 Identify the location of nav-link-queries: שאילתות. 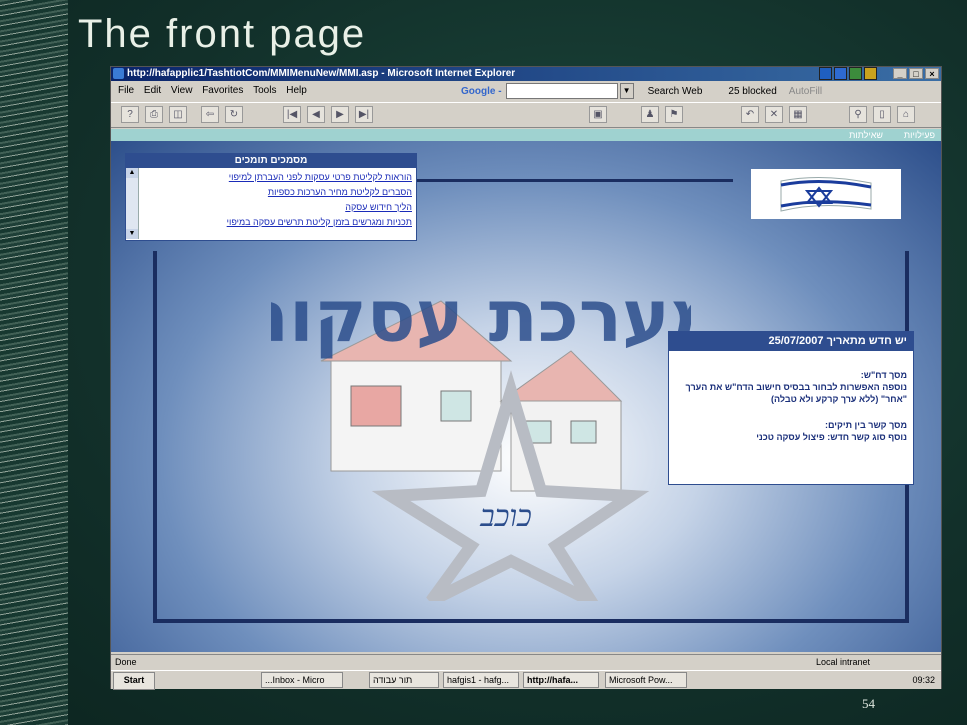
(866, 135).